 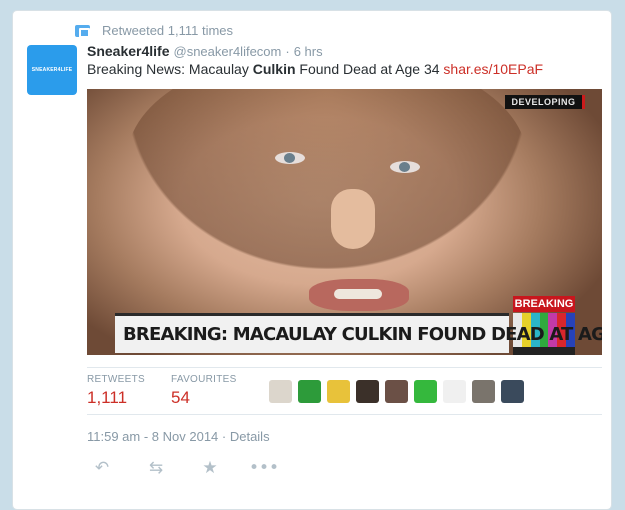 I want to click on avatar-text: SNEAKER4LIFE, so click(x=52, y=70).